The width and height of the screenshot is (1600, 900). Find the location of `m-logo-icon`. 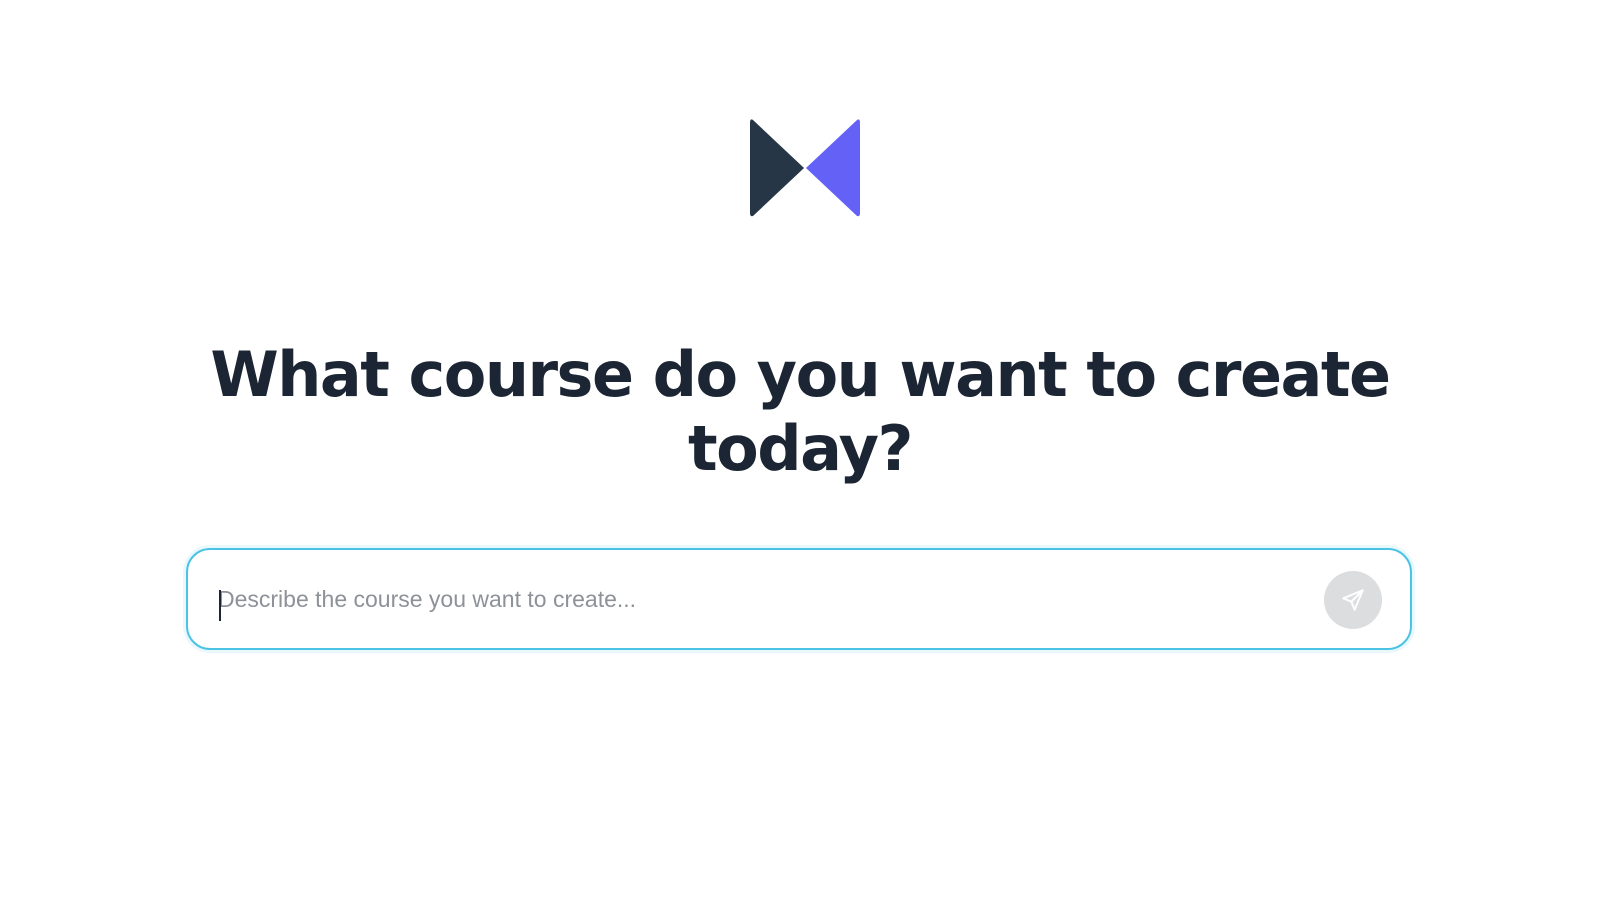

m-logo-icon is located at coordinates (805, 168).